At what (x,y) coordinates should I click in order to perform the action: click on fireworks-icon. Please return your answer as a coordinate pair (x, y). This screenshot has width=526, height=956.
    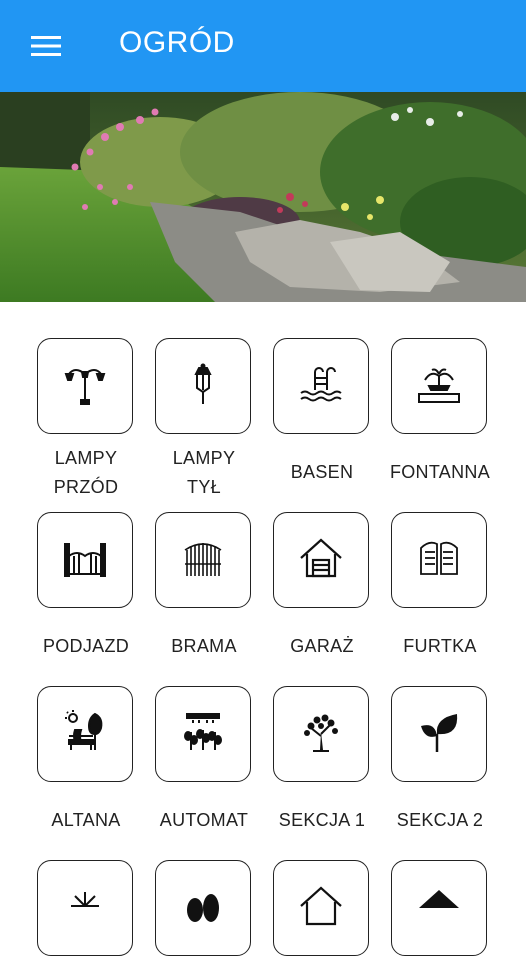
    Looking at the image, I should click on (85, 908).